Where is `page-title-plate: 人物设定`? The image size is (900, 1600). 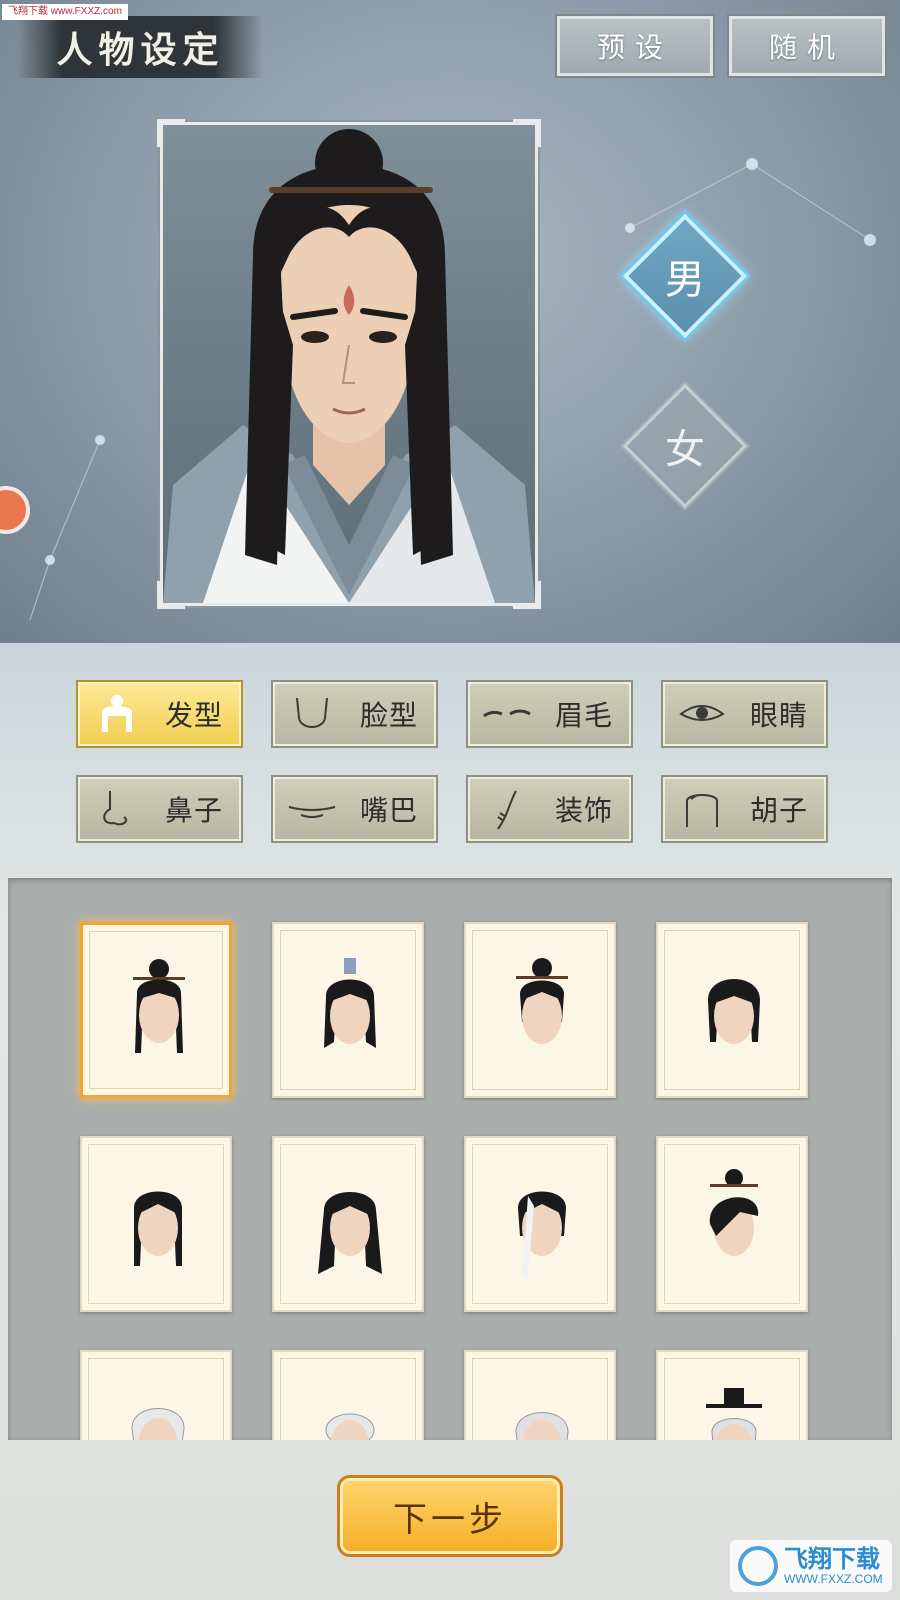
page-title-plate: 人物设定 is located at coordinates (140, 47).